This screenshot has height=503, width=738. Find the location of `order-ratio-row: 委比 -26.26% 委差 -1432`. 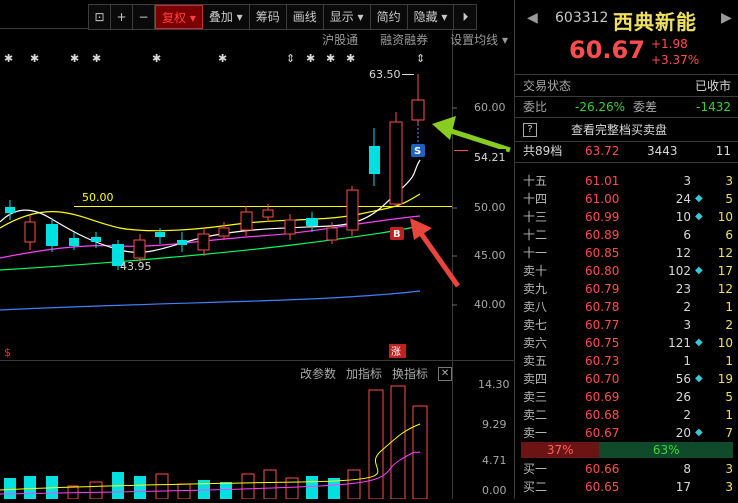

order-ratio-row: 委比 -26.26% 委差 -1432 is located at coordinates (627, 107).